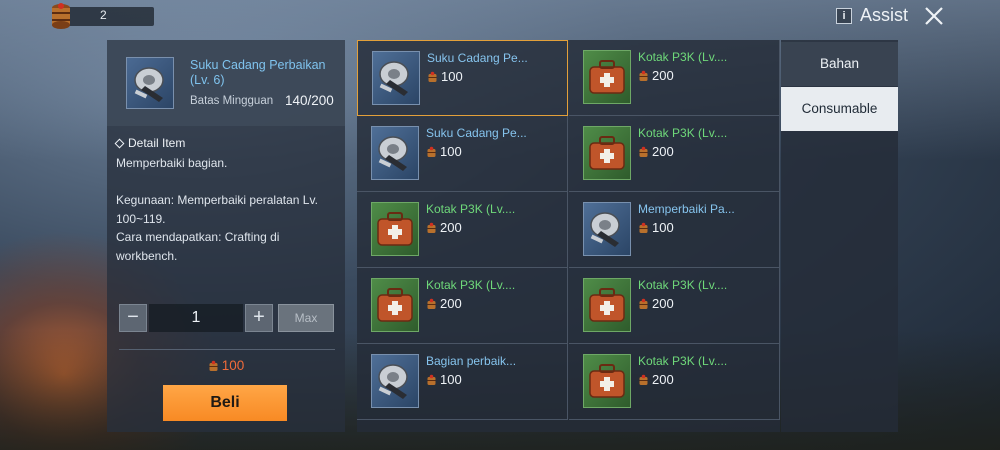  Describe the element at coordinates (225, 403) in the screenshot. I see `buy-button: Beli` at that location.